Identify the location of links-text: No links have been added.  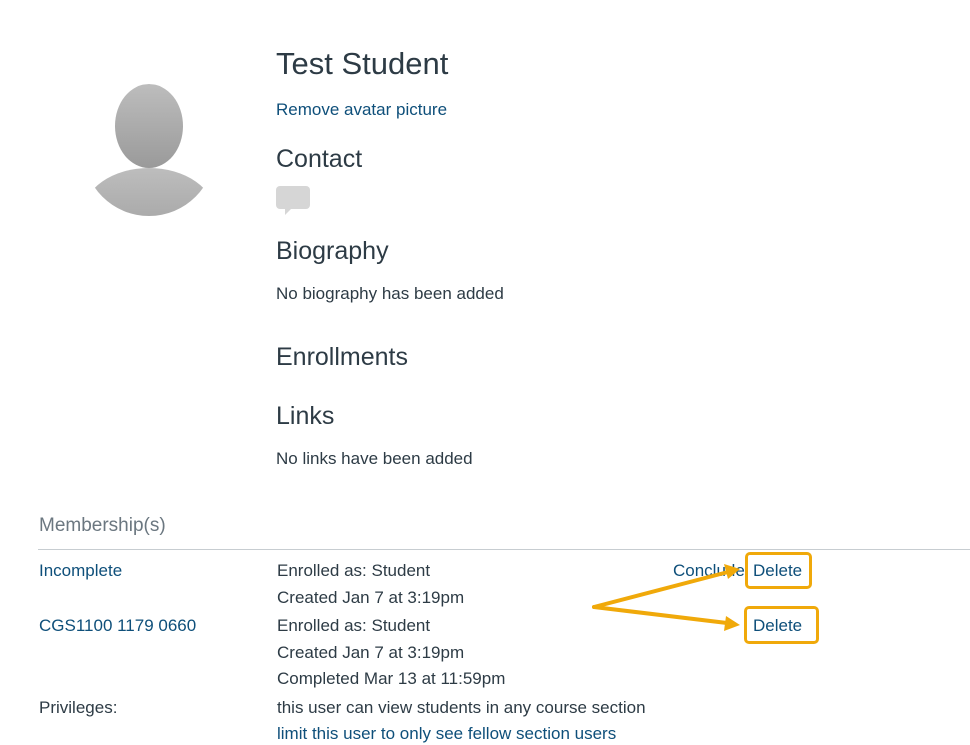
(374, 458).